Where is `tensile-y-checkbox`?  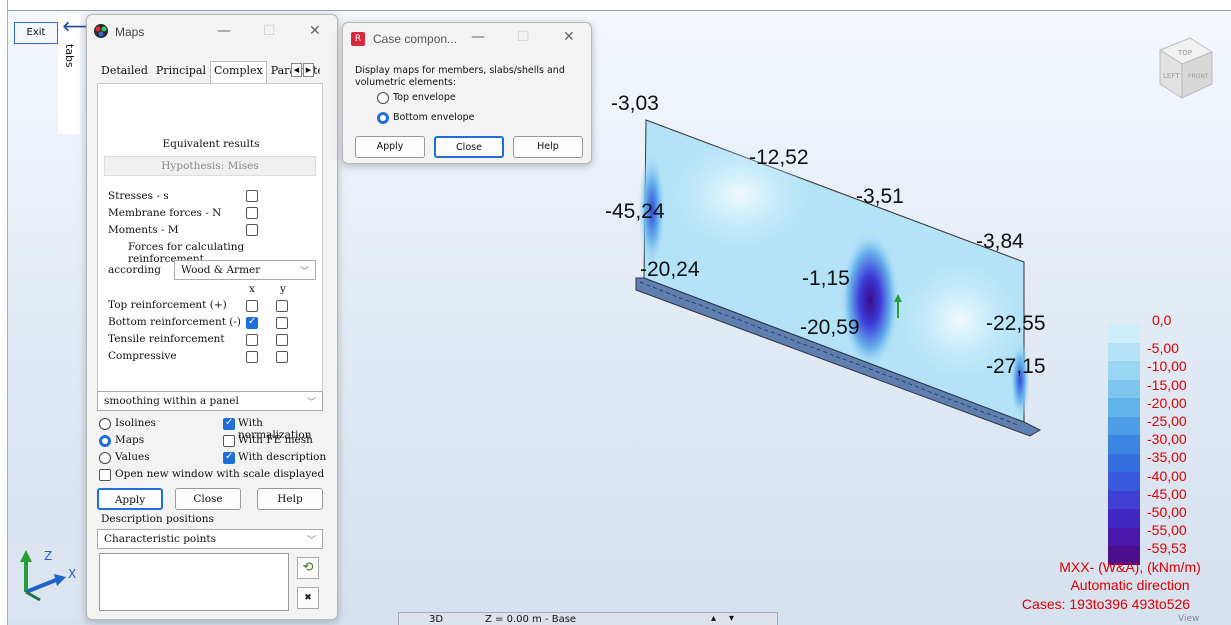
tensile-y-checkbox is located at coordinates (282, 340).